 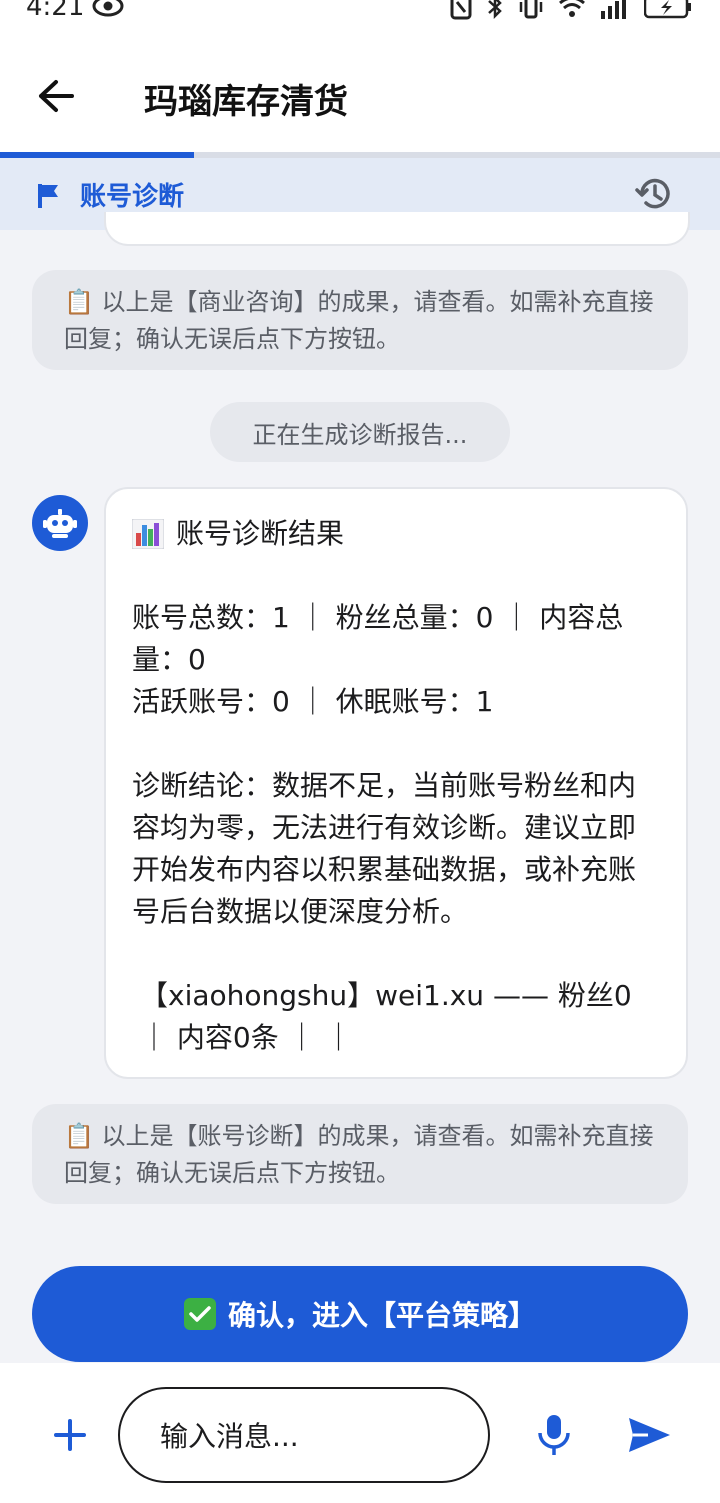 I want to click on battery-icon, so click(x=667, y=13).